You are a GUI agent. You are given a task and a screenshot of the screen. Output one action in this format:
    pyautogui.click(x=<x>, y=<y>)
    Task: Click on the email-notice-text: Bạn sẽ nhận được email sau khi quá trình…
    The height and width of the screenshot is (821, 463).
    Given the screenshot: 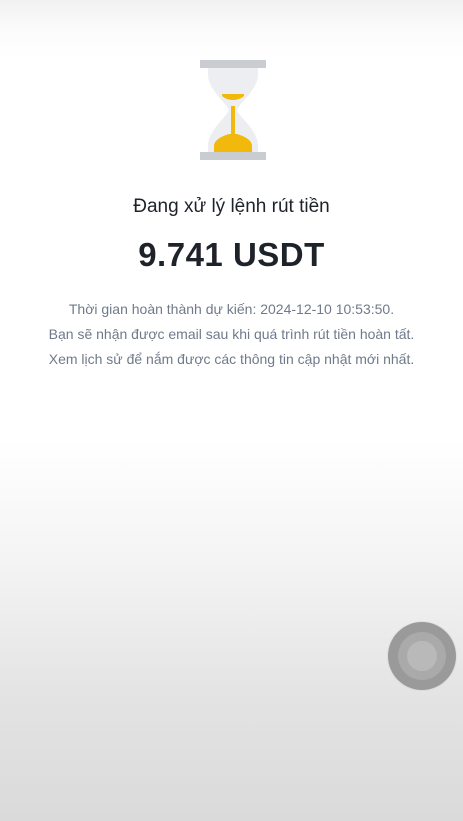 What is the action you would take?
    pyautogui.click(x=231, y=334)
    